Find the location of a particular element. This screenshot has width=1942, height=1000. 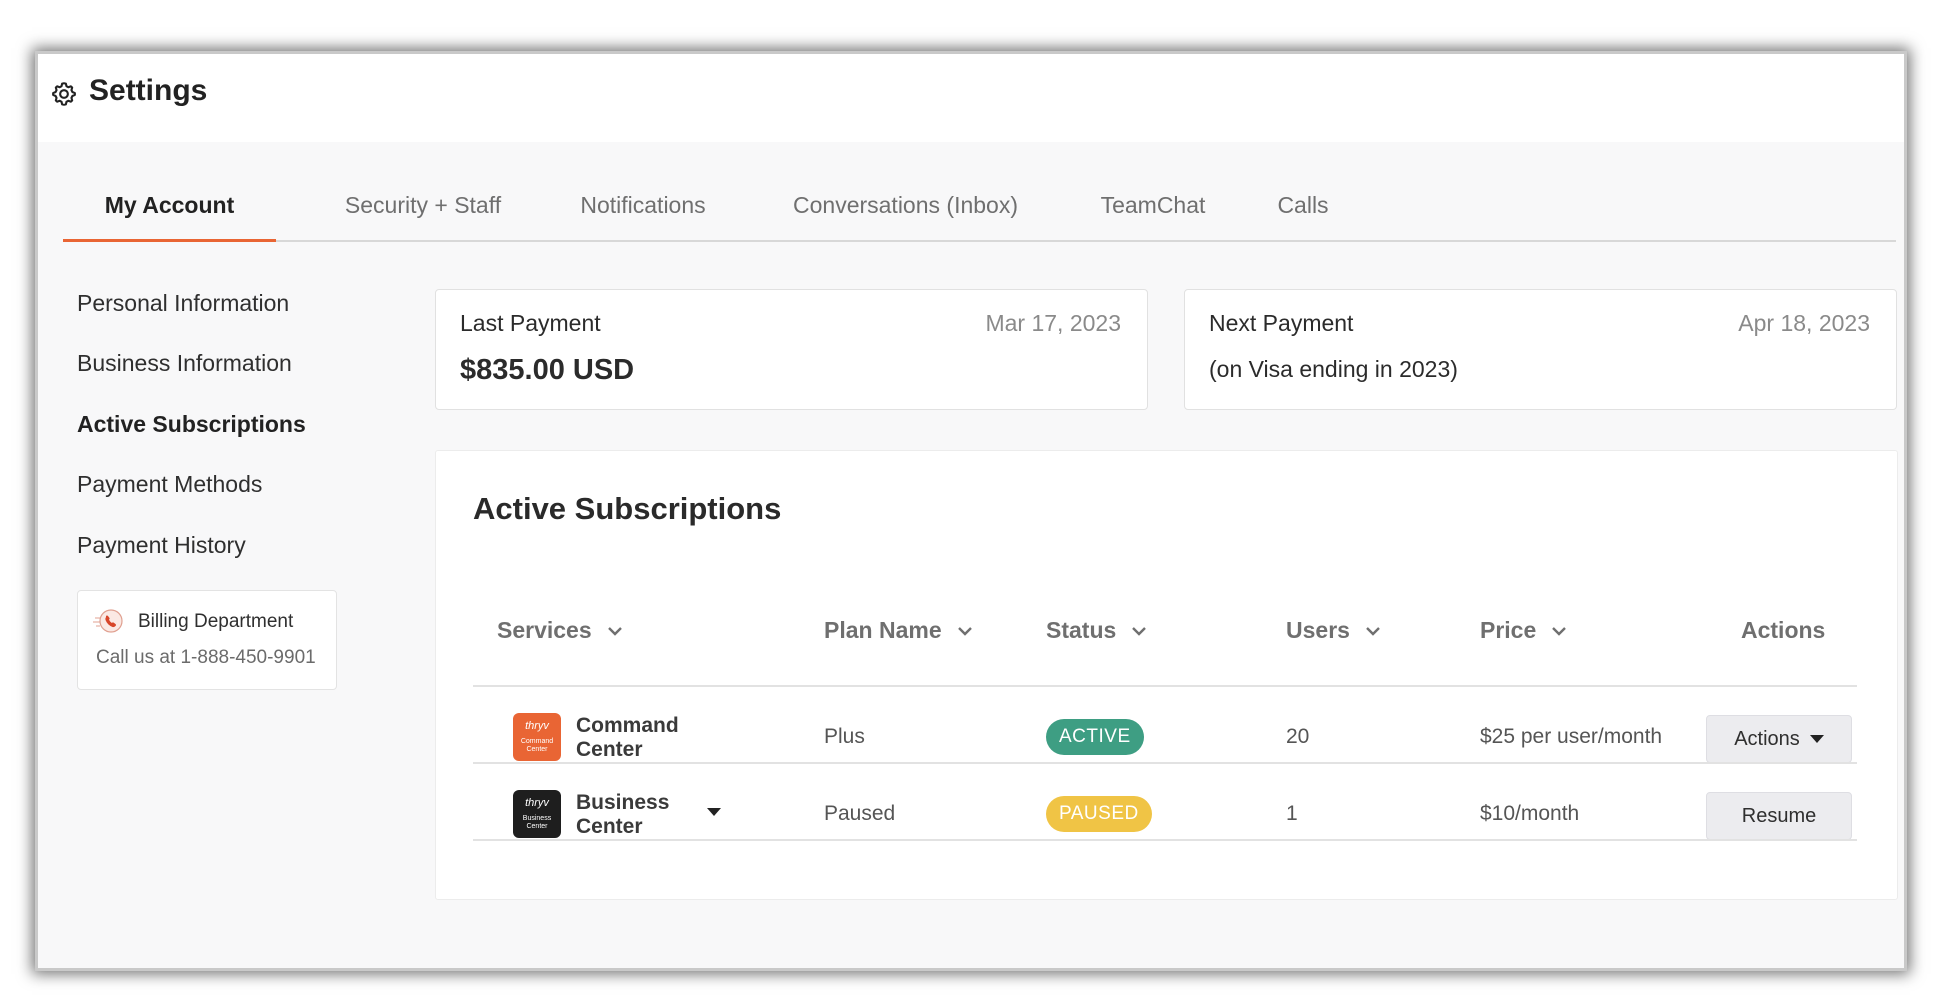

service-name-line1: Business is located at coordinates (623, 802).